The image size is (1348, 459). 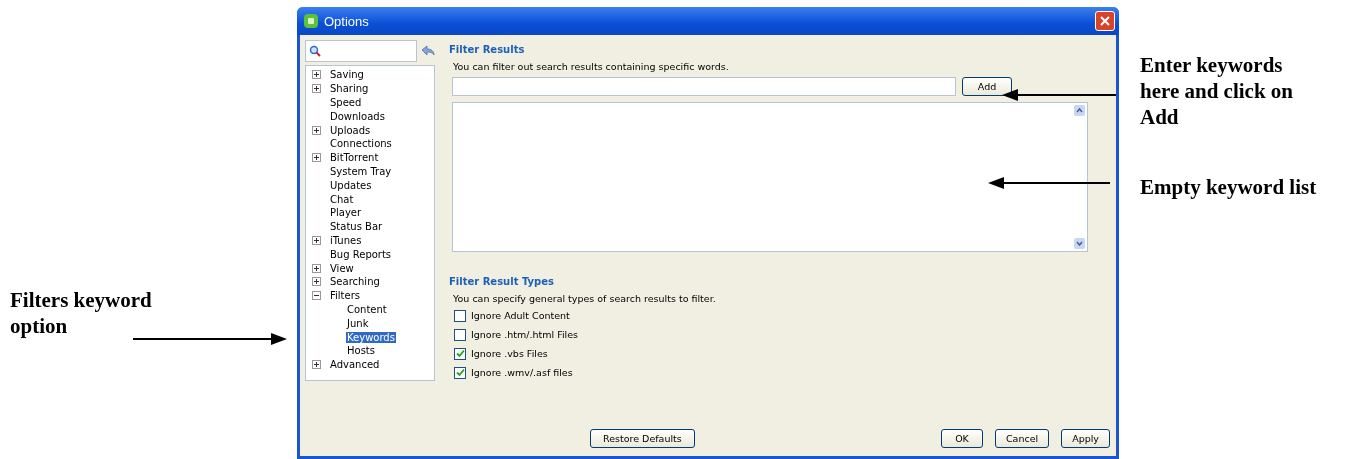 I want to click on add-button: Add, so click(x=987, y=86).